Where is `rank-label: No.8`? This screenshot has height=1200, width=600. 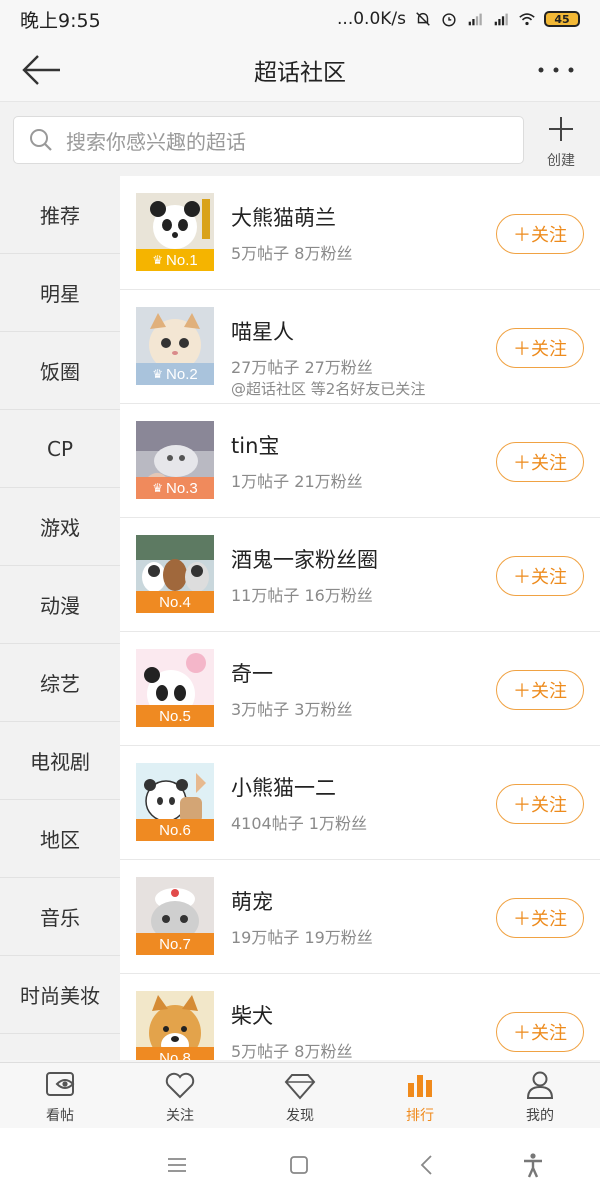 rank-label: No.8 is located at coordinates (175, 1055).